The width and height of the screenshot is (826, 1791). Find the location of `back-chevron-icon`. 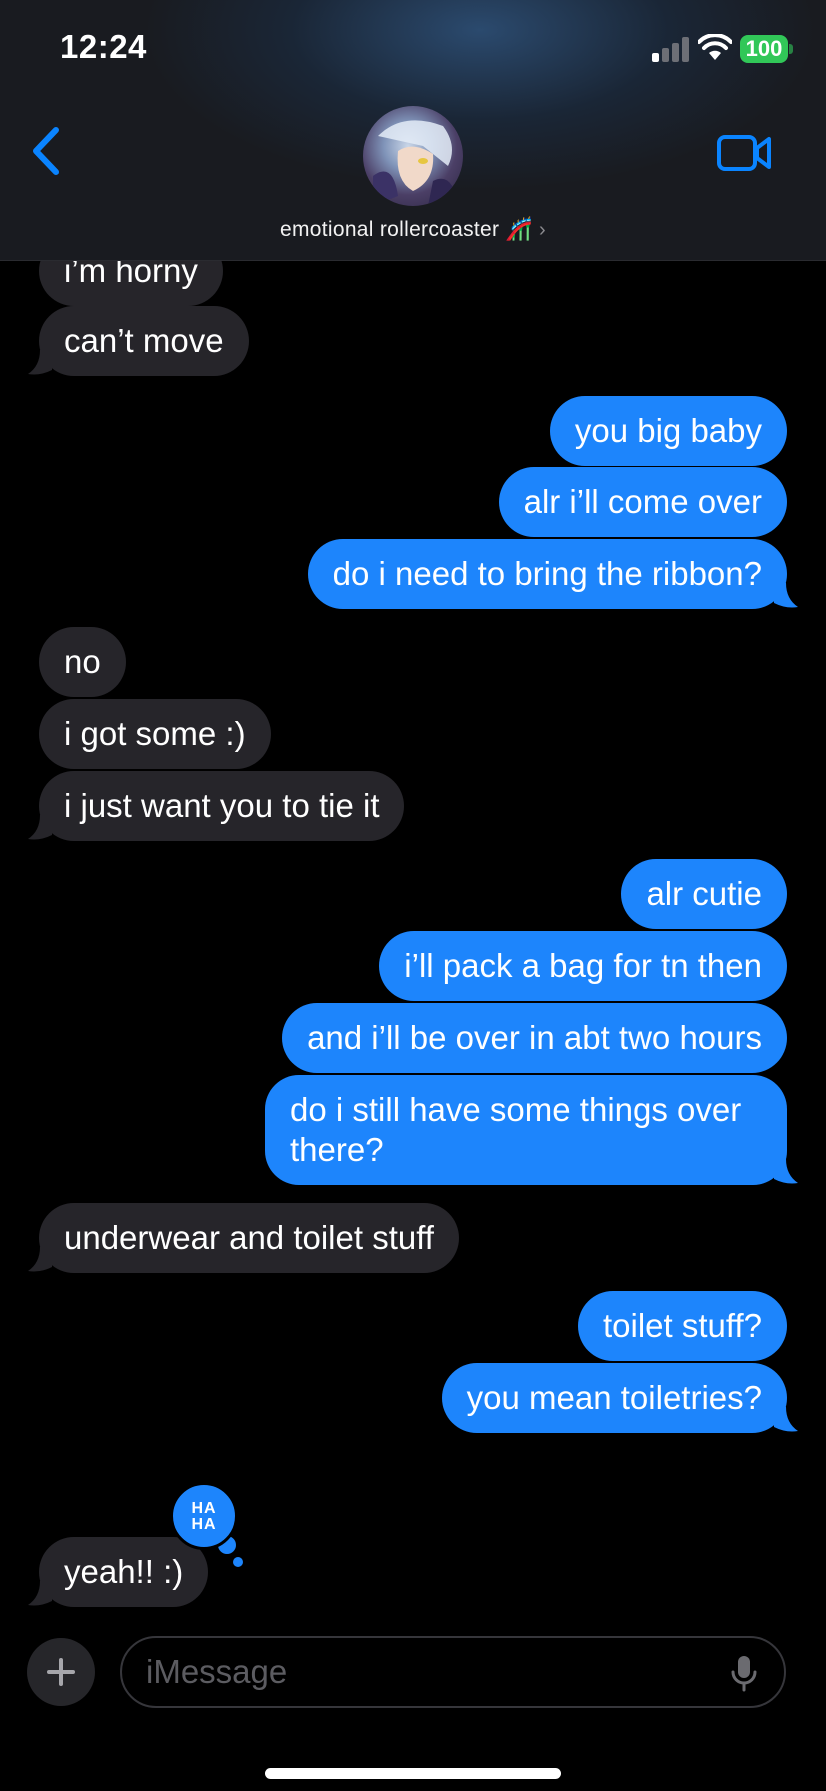

back-chevron-icon is located at coordinates (46, 151).